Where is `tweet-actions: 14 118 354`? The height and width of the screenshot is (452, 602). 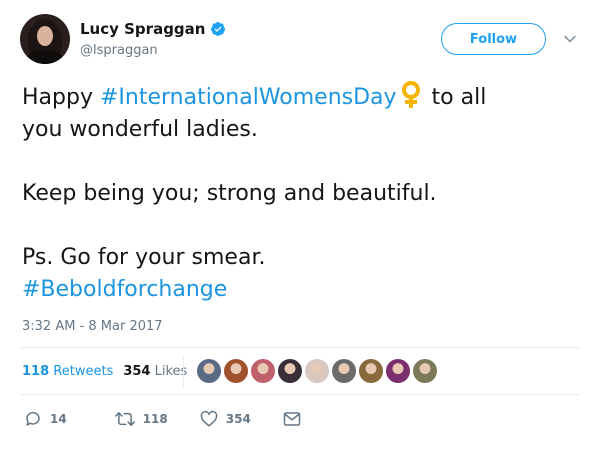
tweet-actions: 14 118 354 is located at coordinates (162, 419).